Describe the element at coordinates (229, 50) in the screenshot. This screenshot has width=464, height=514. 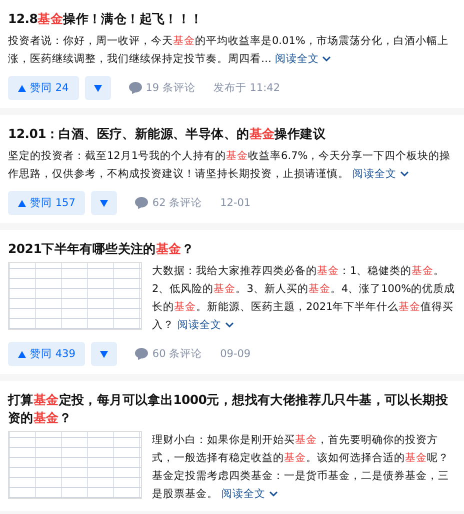
I see `answer-excerpt: 投资者说：你好，周一收评，今天基金的平均收益率是0.01%，市场震荡分化，白酒小幅上涨，医药继续调整，我们继续保持定投节奏。周四看… 阅读全文` at that location.